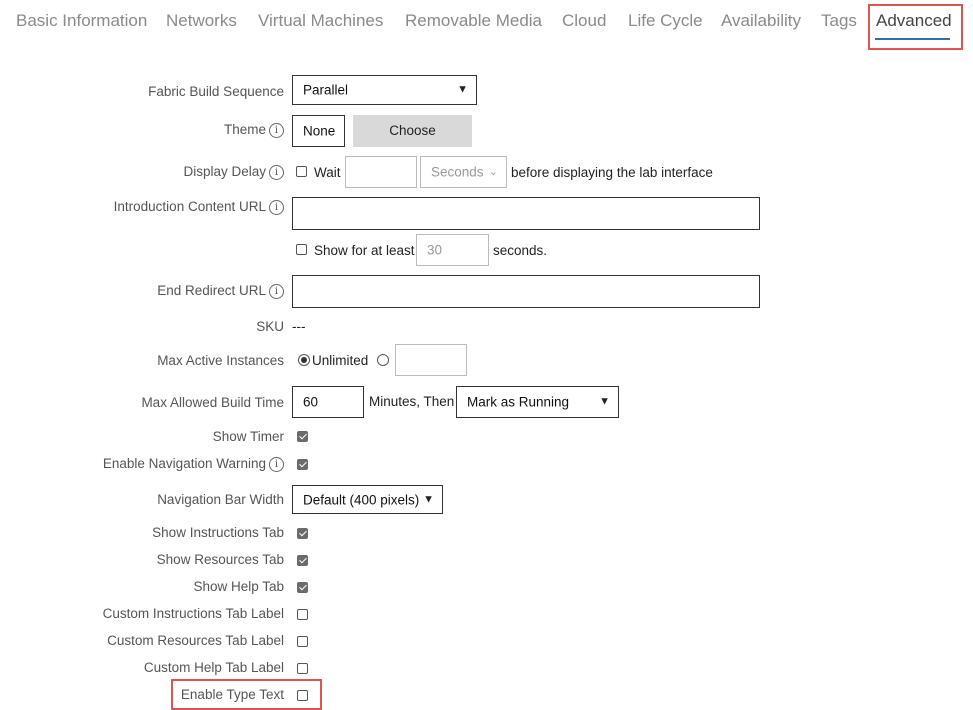  Describe the element at coordinates (304, 360) in the screenshot. I see `max-active-unlimited-radio` at that location.